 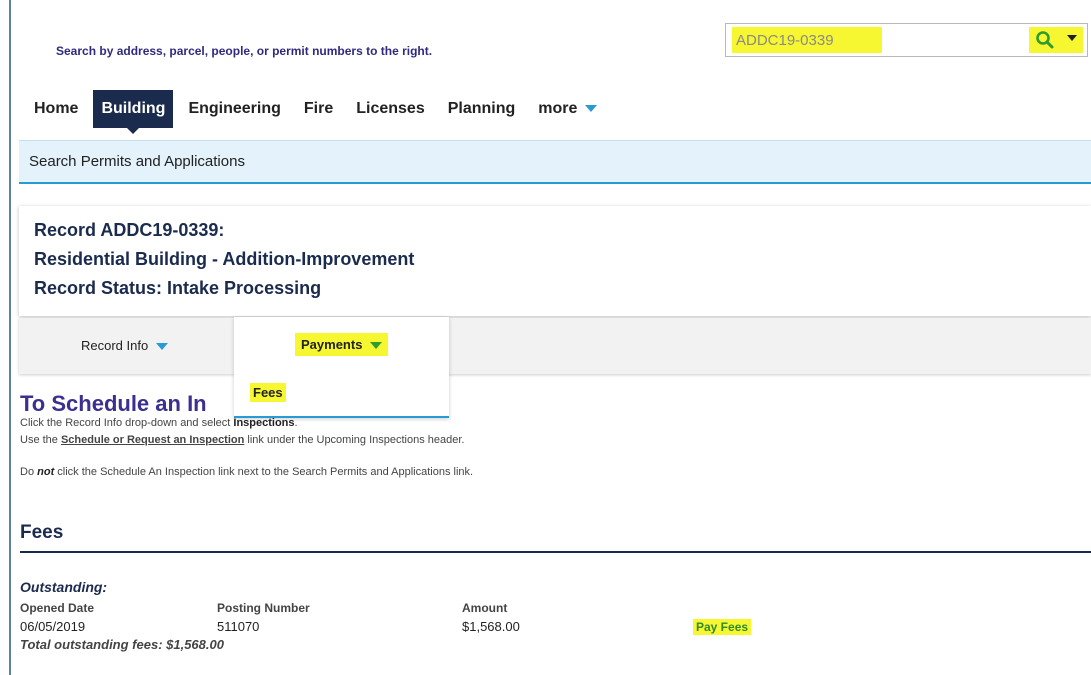 What do you see at coordinates (137, 161) in the screenshot?
I see `search-permits-link: Search Permits and Applications` at bounding box center [137, 161].